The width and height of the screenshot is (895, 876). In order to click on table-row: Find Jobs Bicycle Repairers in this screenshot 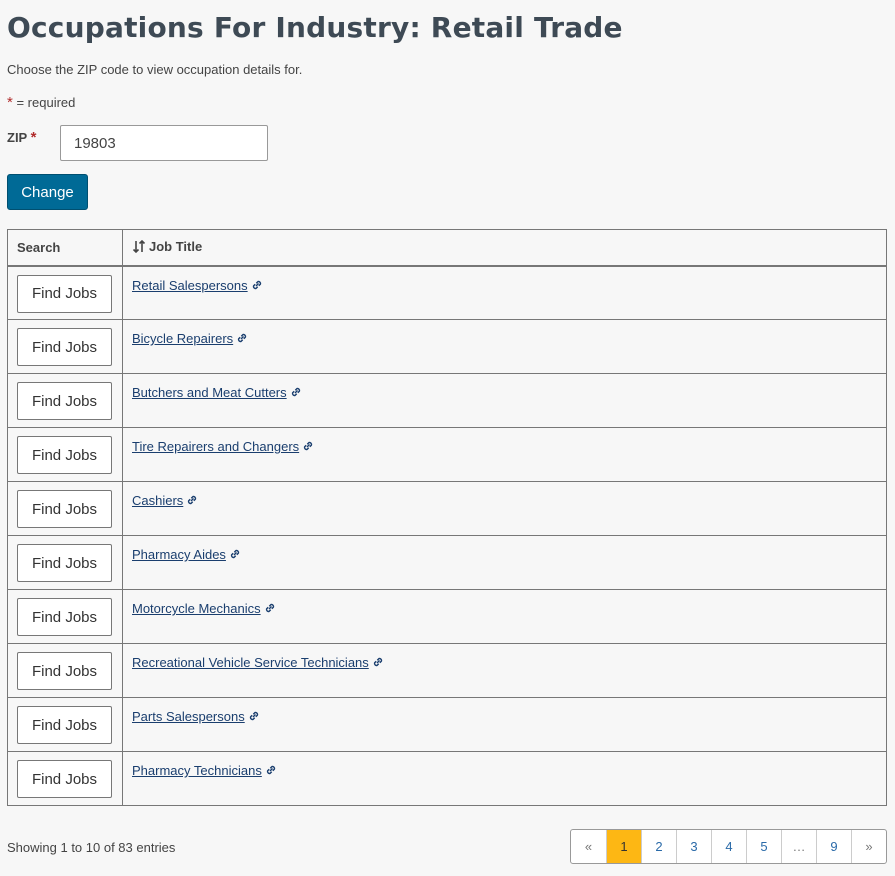, I will do `click(447, 346)`.